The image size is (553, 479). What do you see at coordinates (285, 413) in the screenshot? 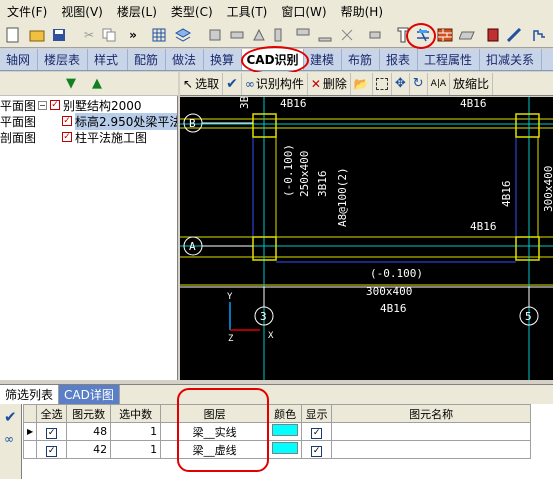
I see `col-color: 颜色` at bounding box center [285, 413].